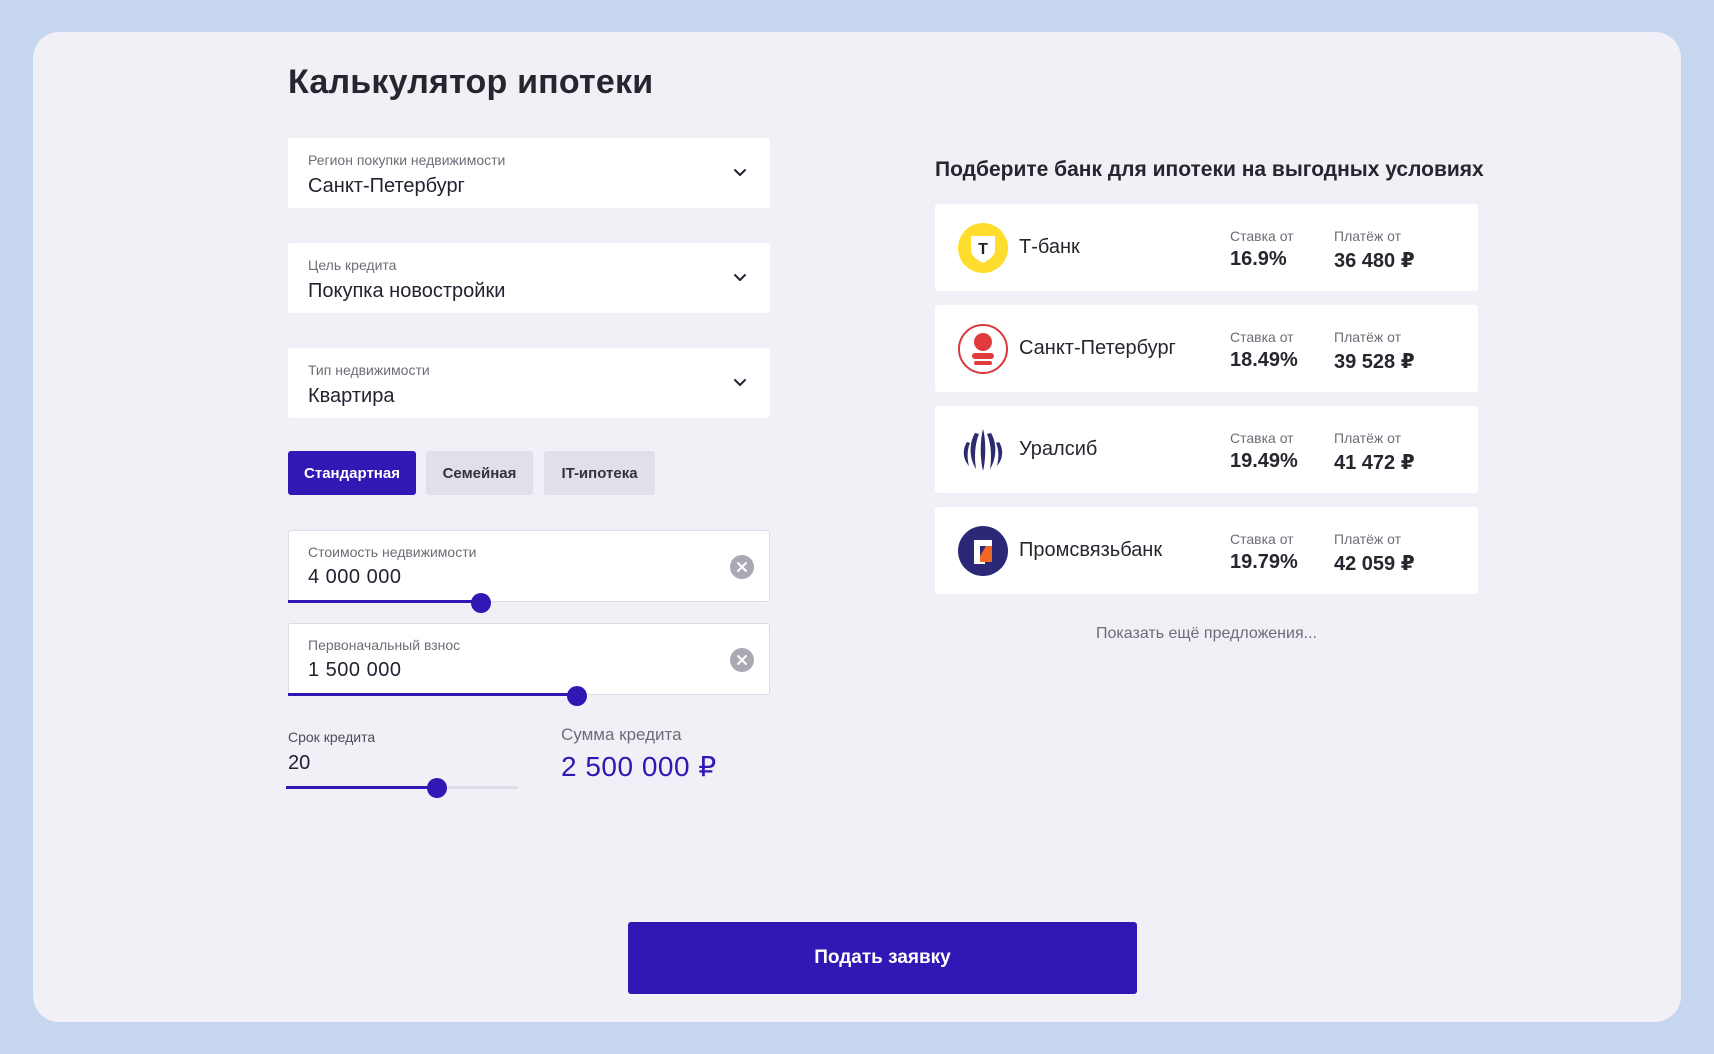 This screenshot has height=1054, width=1714. Describe the element at coordinates (1058, 449) in the screenshot. I see `bank-name: Уралсиб` at that location.